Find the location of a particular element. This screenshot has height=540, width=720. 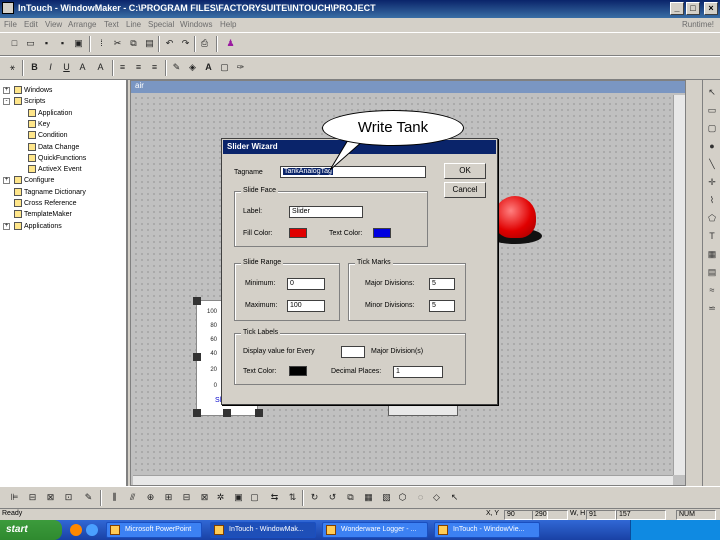

ellipse-icon: ● is located at coordinates (712, 146).